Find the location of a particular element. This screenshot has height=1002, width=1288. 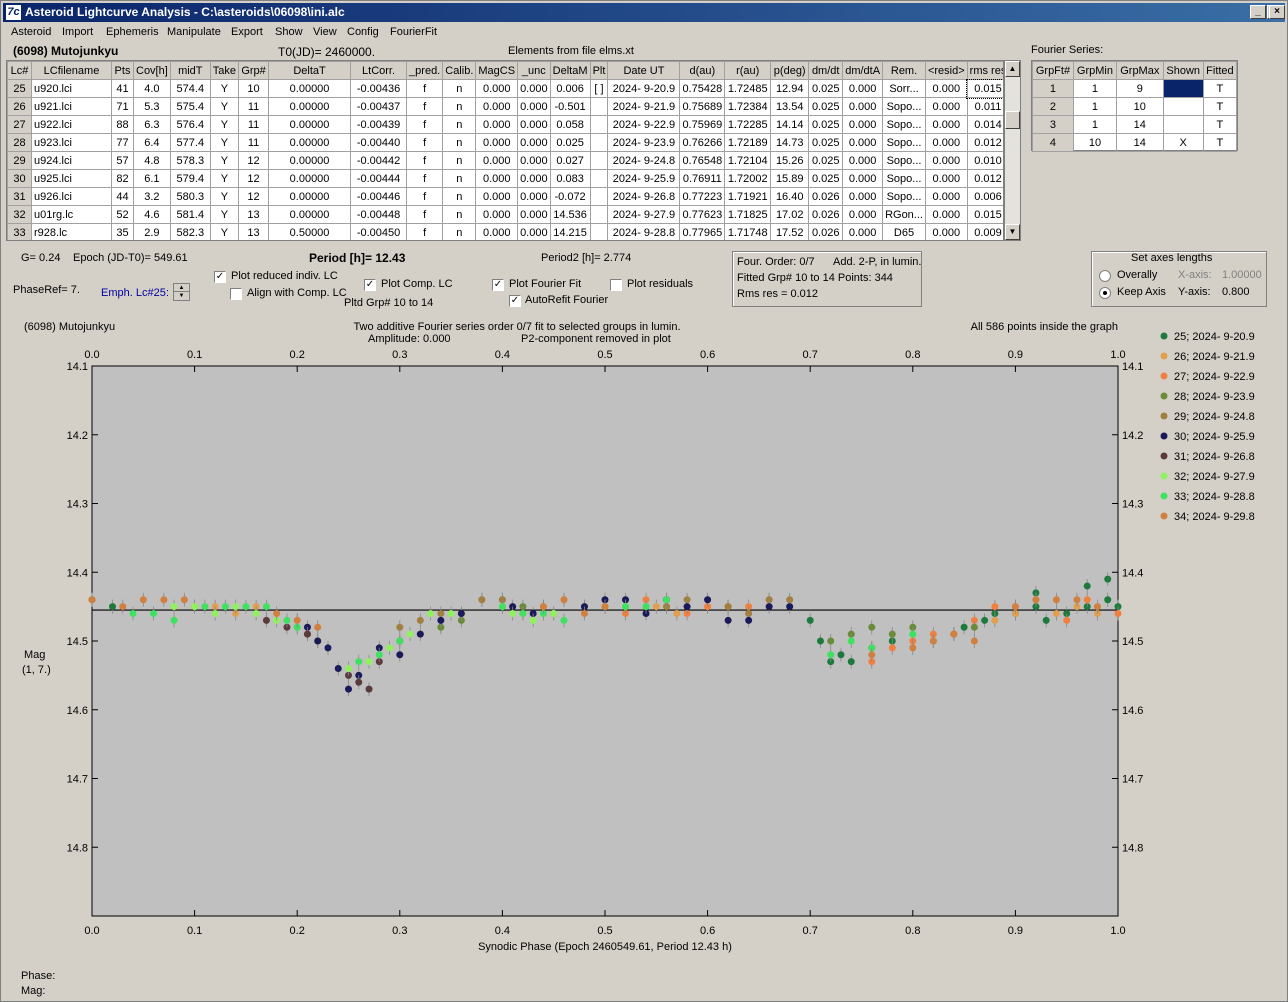

table-cell: 574.4 is located at coordinates (190, 88).